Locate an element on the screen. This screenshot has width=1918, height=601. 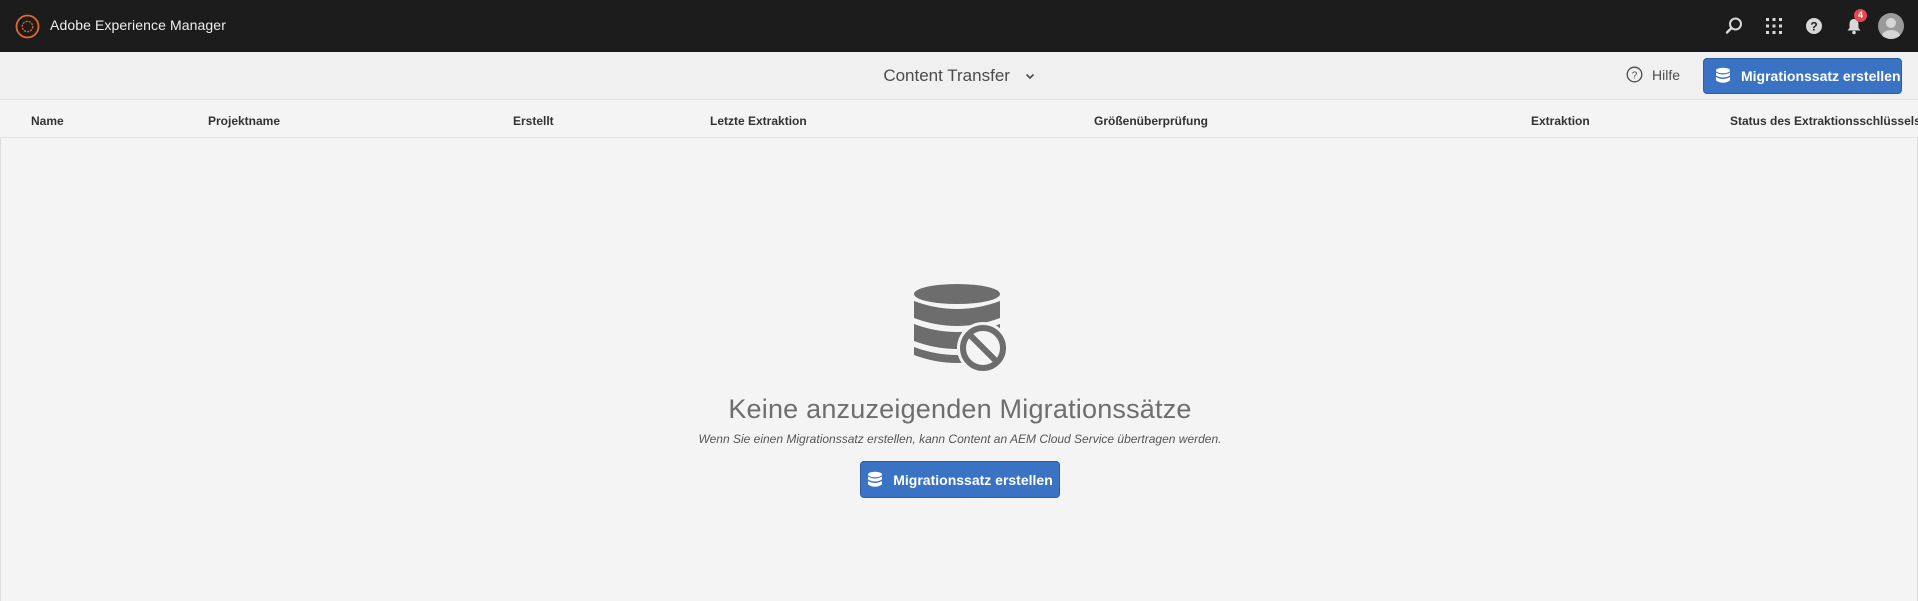
help-menu-button: ? is located at coordinates (1814, 26).